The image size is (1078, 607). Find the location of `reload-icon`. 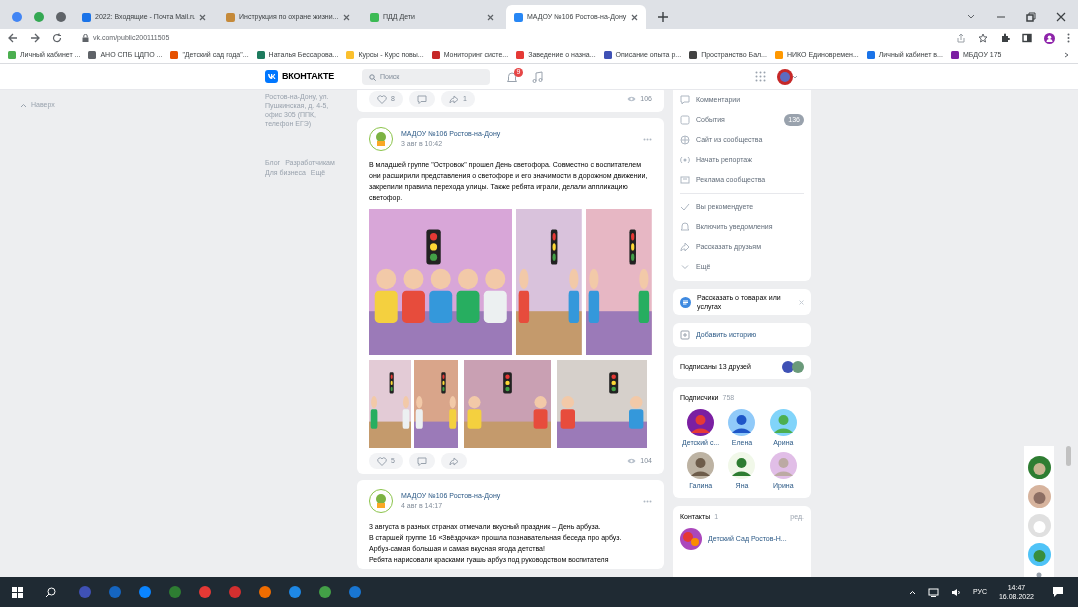

reload-icon is located at coordinates (57, 38).